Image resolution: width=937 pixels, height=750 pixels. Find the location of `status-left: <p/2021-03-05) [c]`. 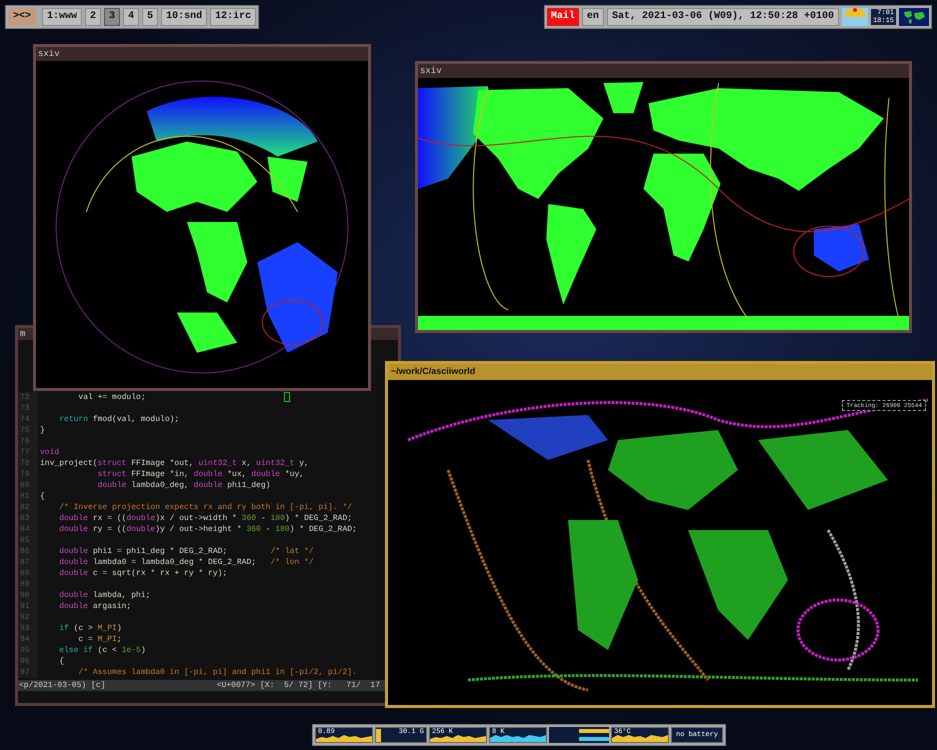

status-left: <p/2021-03-05) [c] is located at coordinates (62, 685).